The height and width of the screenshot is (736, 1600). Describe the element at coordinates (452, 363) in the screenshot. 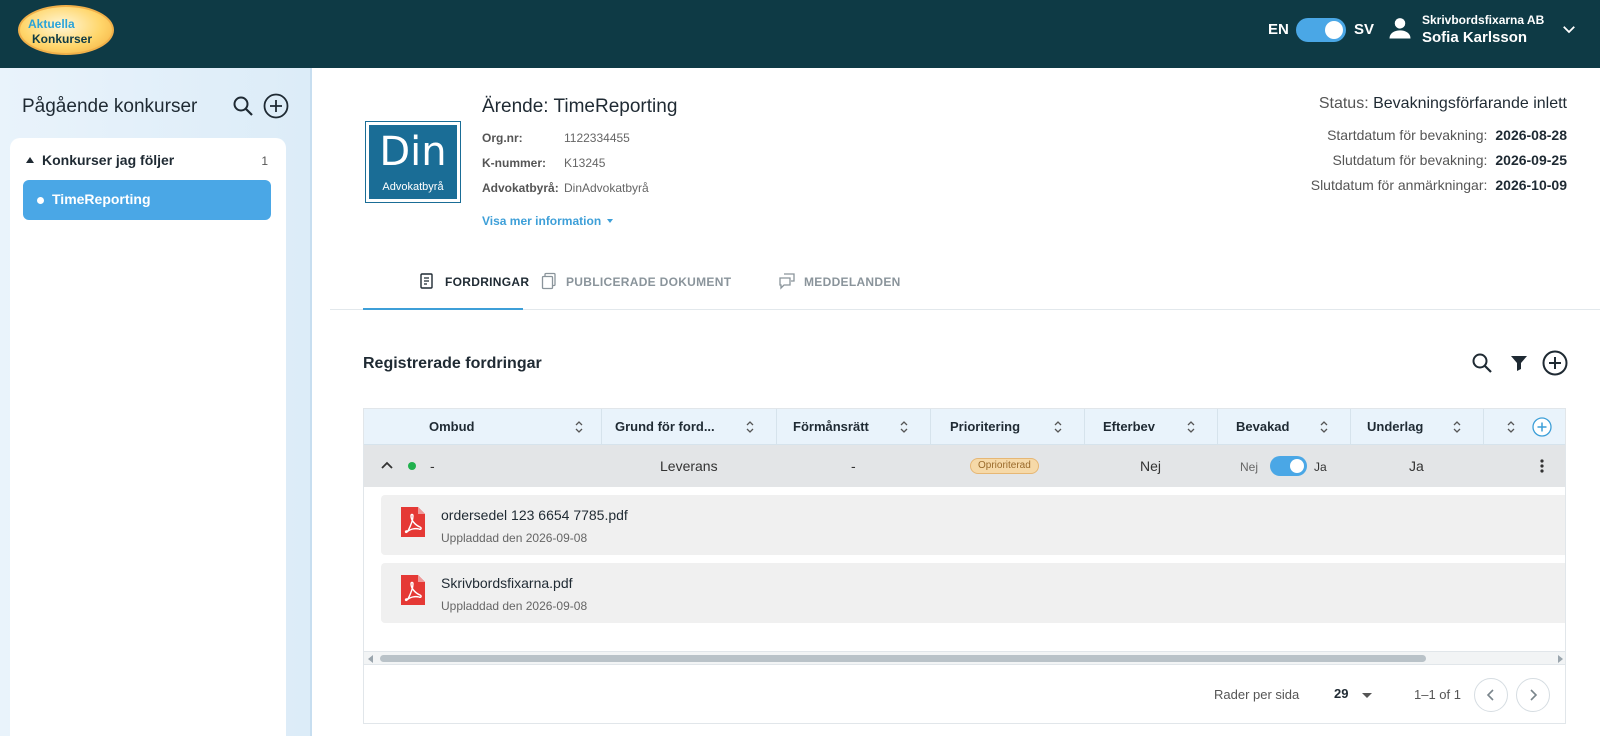

I see `section-title: Registrerade fordringar` at that location.